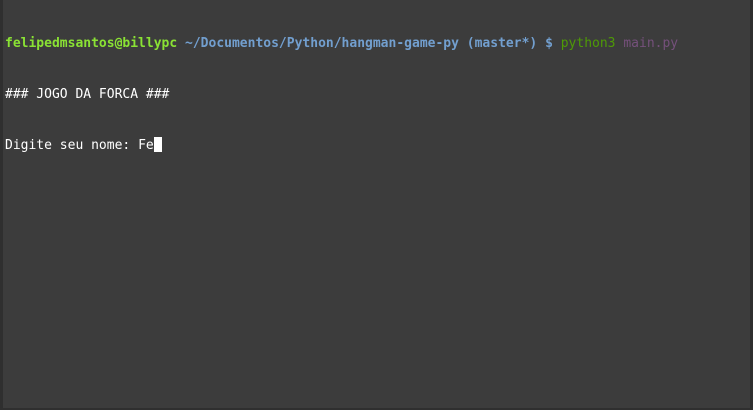  What do you see at coordinates (502, 43) in the screenshot?
I see `prompt-git-branch: (master*)` at bounding box center [502, 43].